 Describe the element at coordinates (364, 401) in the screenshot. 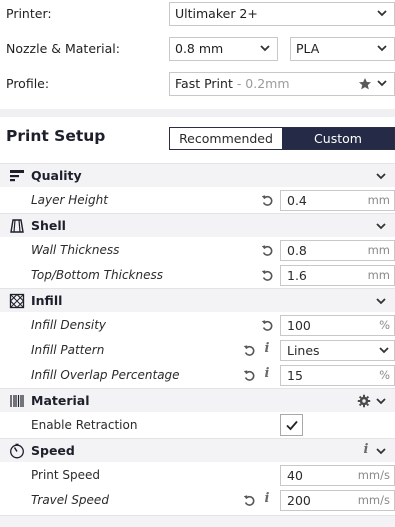

I see `gear-icon` at that location.